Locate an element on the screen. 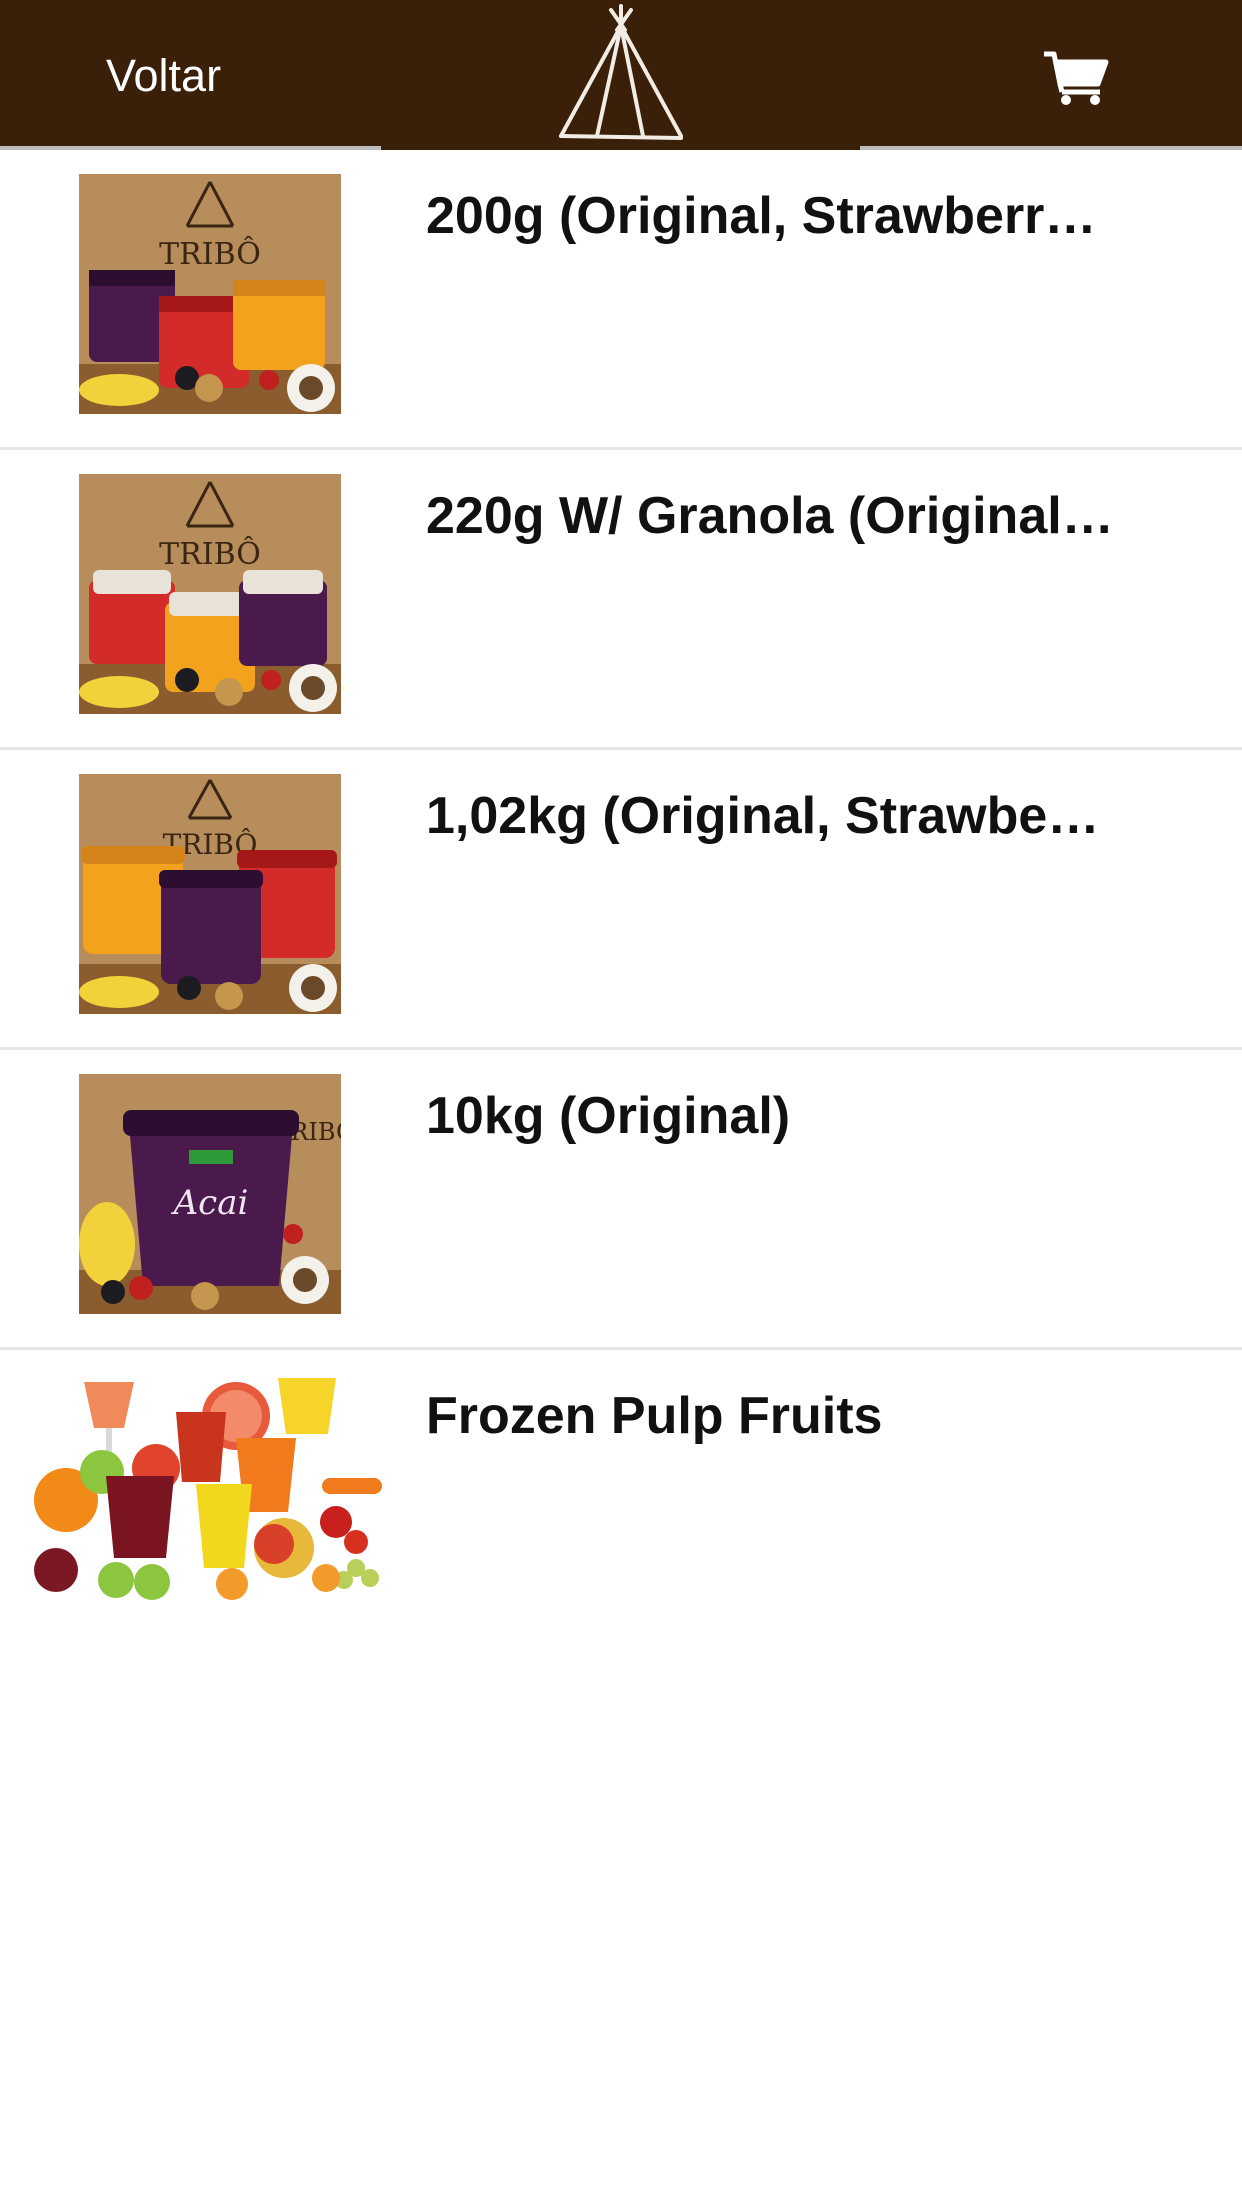  acai-220g-granola-cups-image: TRIBÔ is located at coordinates (210, 594).